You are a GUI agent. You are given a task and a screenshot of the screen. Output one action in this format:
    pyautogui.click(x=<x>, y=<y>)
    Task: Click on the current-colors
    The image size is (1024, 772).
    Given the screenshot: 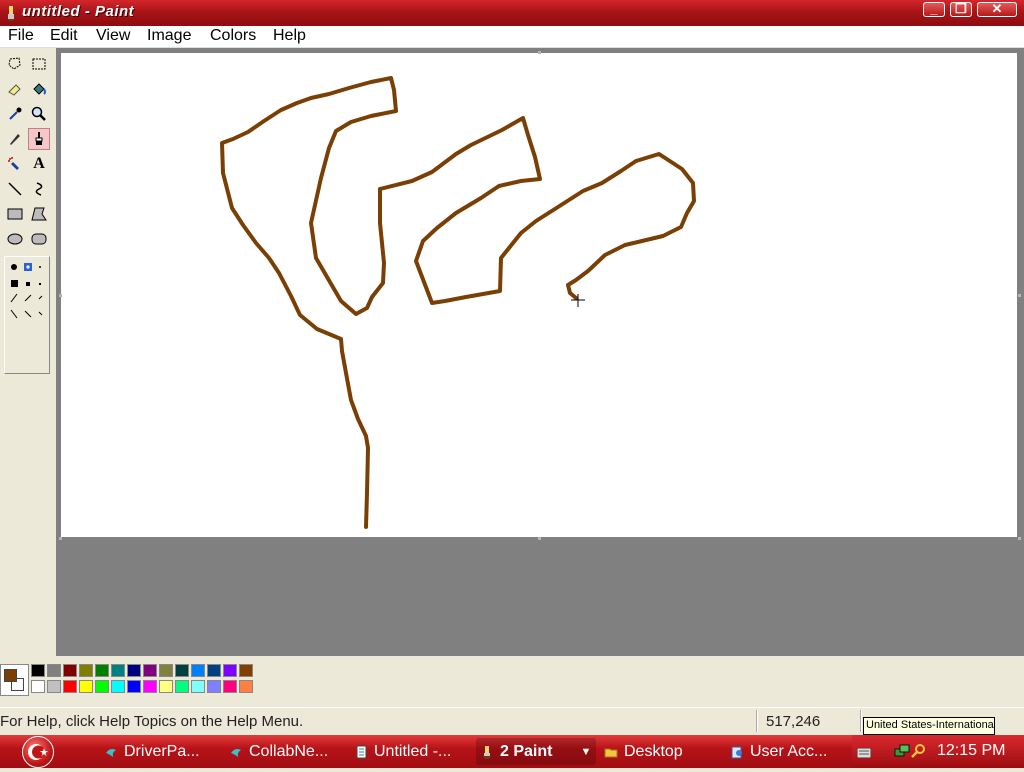 What is the action you would take?
    pyautogui.click(x=14, y=680)
    